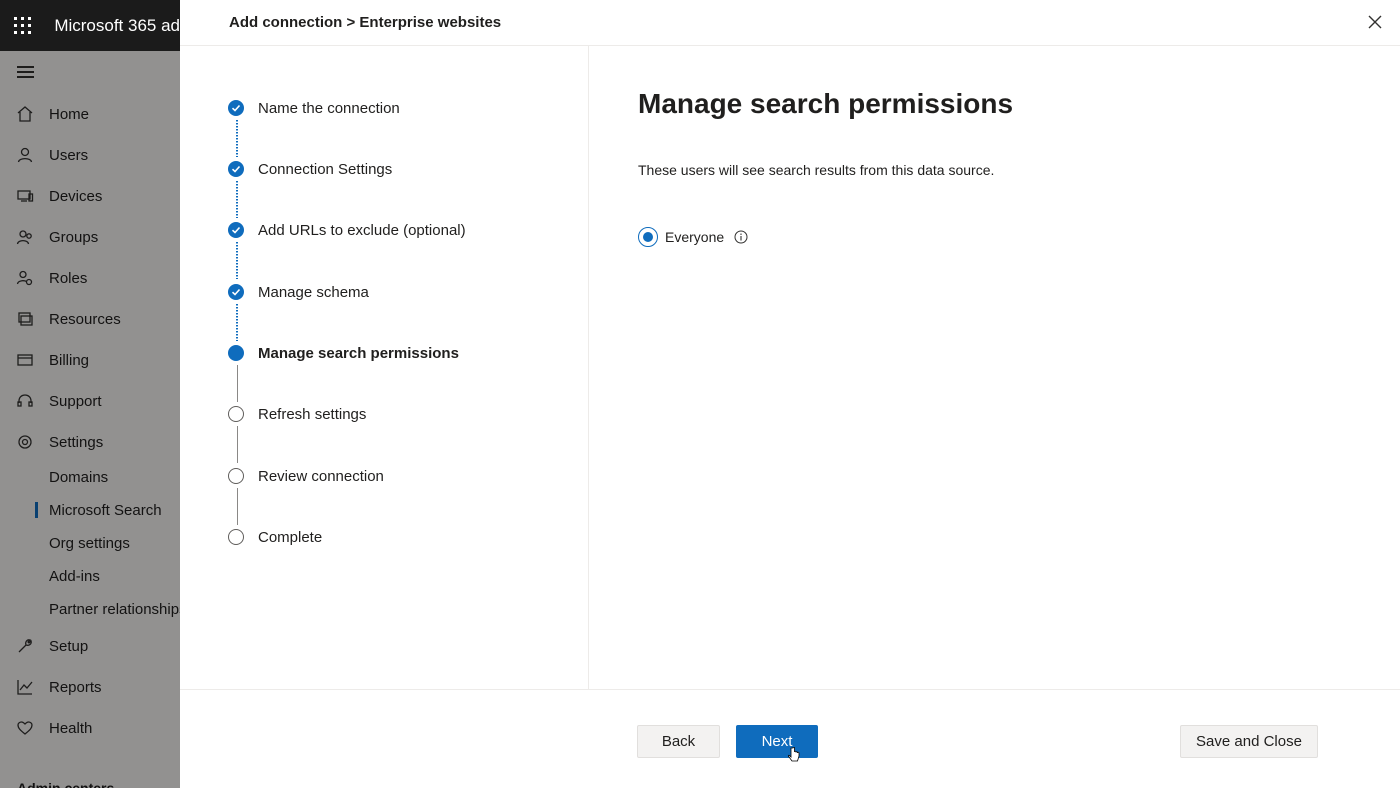 Image resolution: width=1400 pixels, height=788 pixels. I want to click on app-launcher-icon, so click(22, 25).